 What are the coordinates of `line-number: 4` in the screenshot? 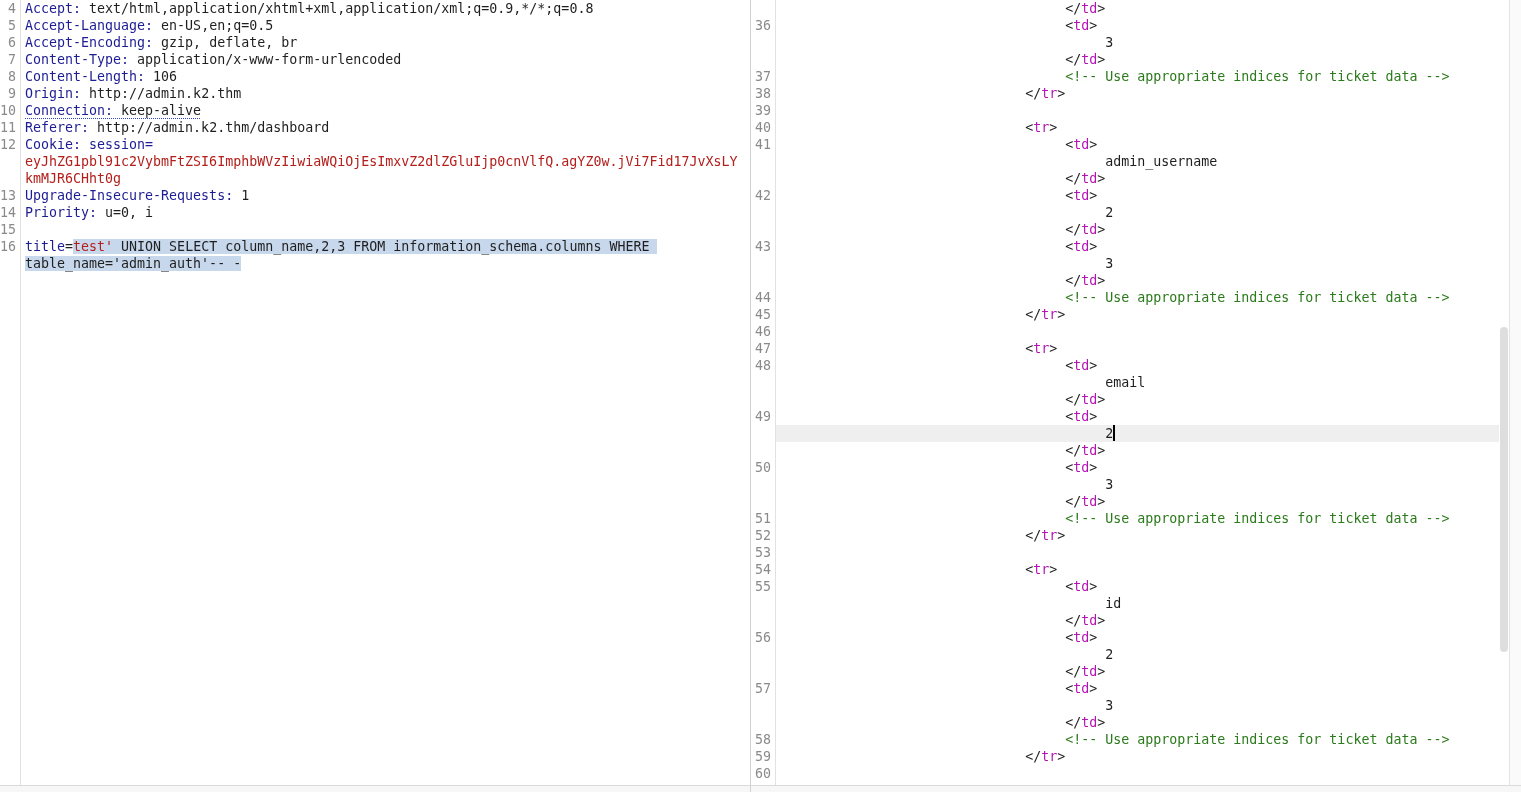 It's located at (12, 8).